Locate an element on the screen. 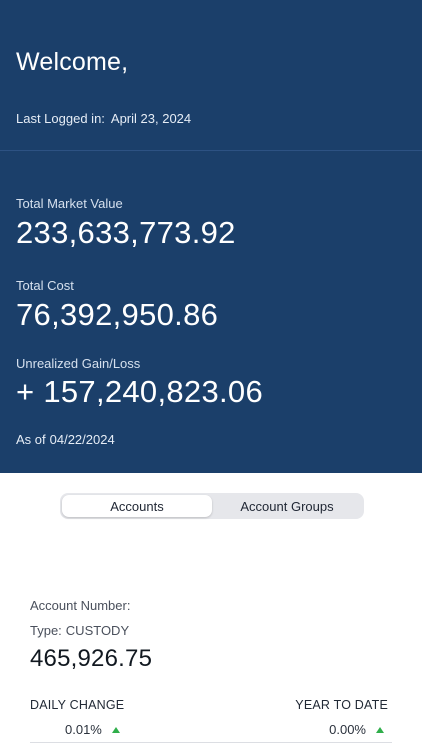 This screenshot has width=422, height=750. tab-accounts: Accounts is located at coordinates (137, 506).